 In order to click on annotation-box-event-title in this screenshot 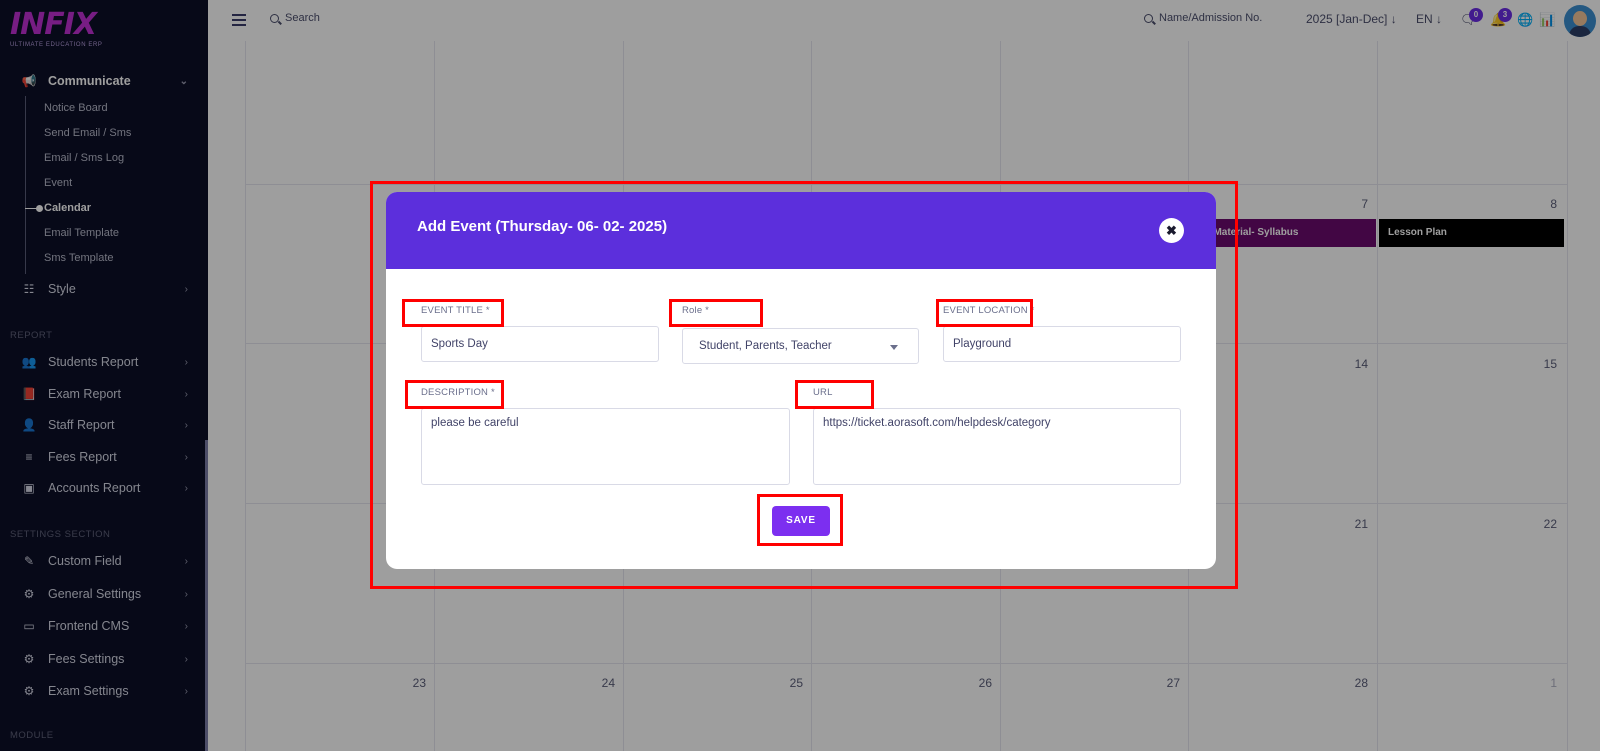, I will do `click(453, 313)`.